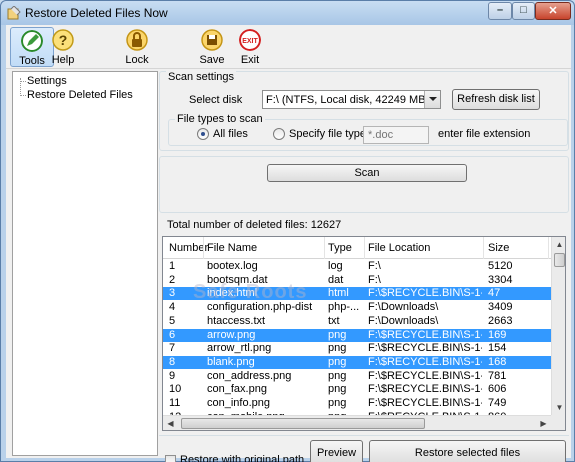  I want to click on cell-number: 8, so click(172, 361).